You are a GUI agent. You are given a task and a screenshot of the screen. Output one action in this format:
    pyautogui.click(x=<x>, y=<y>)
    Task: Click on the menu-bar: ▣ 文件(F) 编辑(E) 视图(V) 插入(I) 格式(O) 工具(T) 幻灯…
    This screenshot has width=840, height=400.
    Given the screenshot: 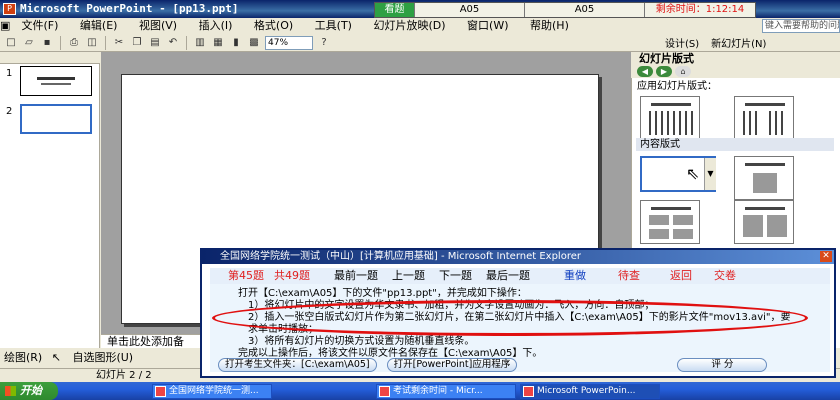 What is the action you would take?
    pyautogui.click(x=420, y=26)
    